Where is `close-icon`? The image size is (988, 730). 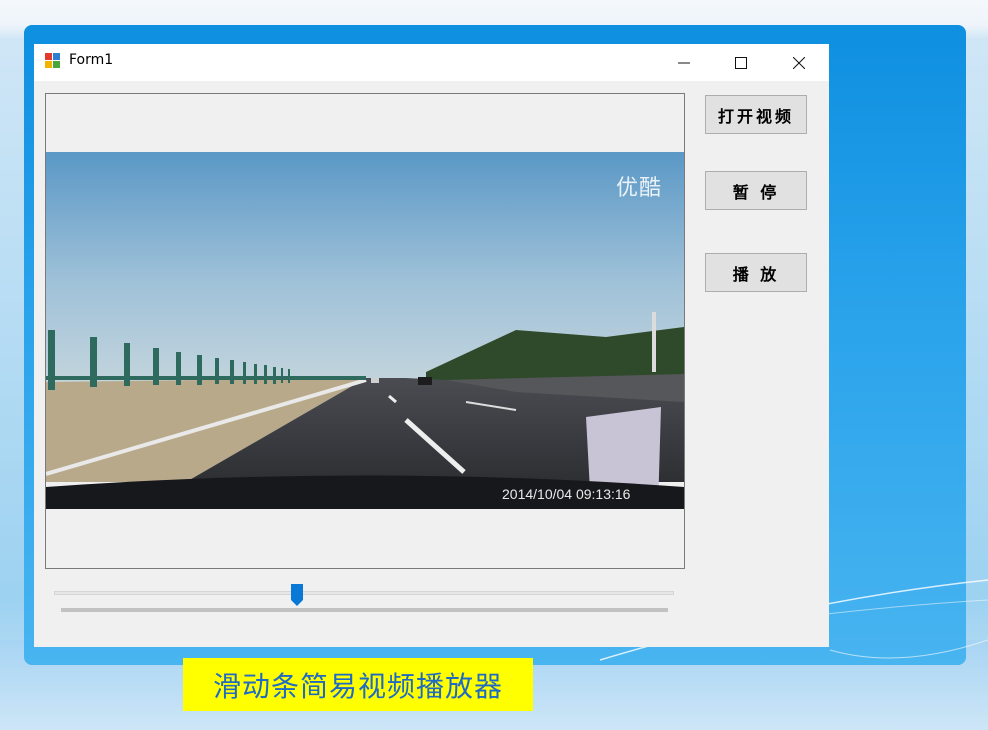
close-icon is located at coordinates (799, 62).